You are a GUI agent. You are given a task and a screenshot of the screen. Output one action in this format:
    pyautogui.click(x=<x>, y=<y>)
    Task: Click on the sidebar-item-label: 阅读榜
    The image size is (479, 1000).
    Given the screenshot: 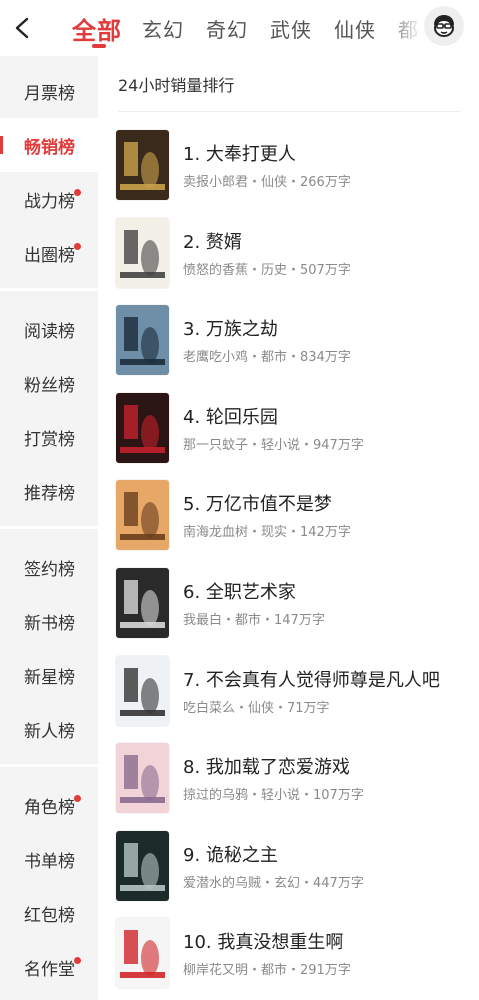 What is the action you would take?
    pyautogui.click(x=49, y=331)
    